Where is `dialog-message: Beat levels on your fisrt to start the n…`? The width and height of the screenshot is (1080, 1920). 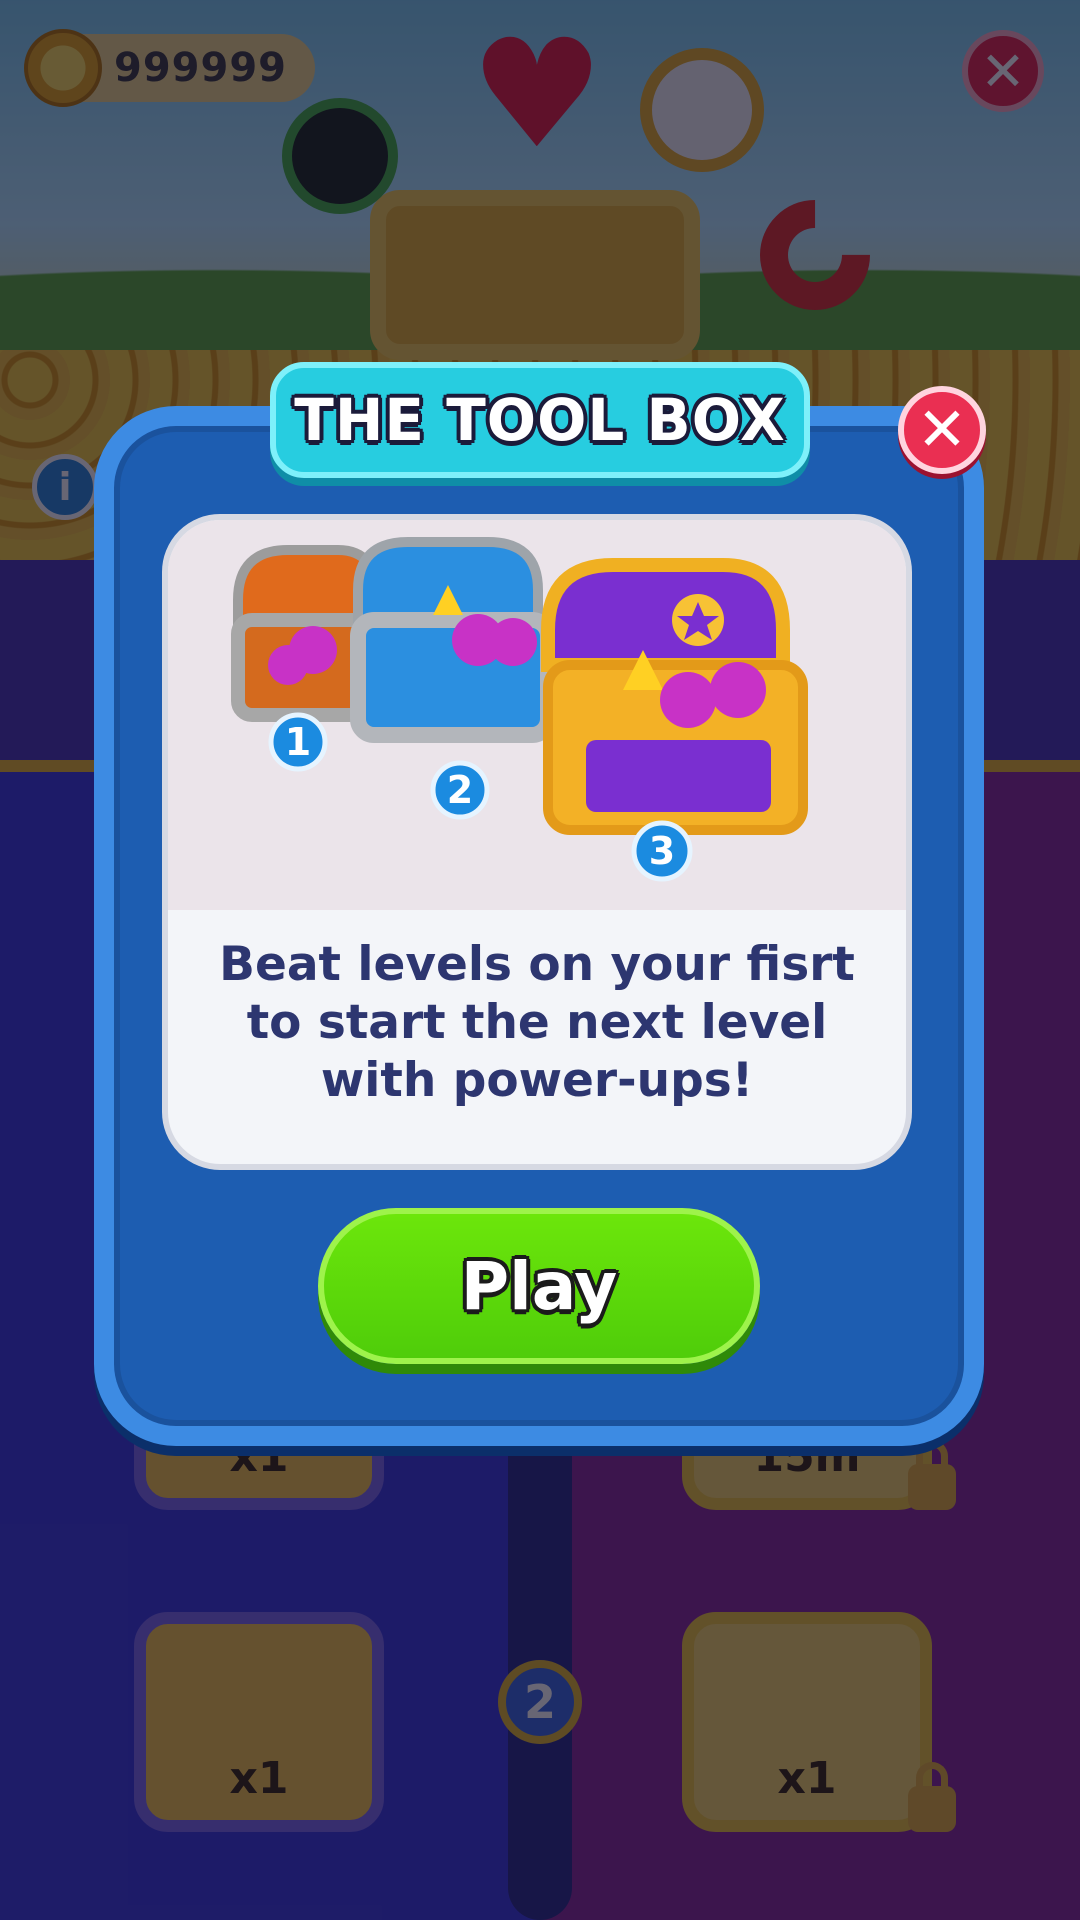
dialog-message: Beat levels on your fisrt to start the n… is located at coordinates (537, 1023).